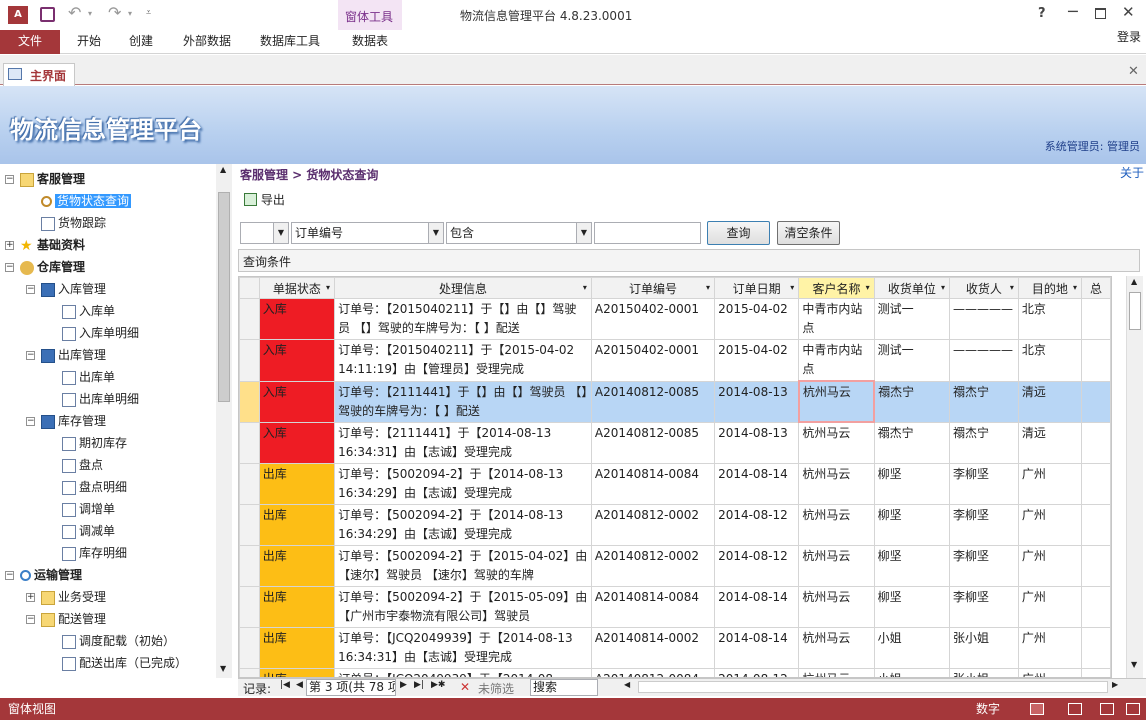 This screenshot has height=720, width=1146. Describe the element at coordinates (836, 288) in the screenshot. I see `col-header-customer: 客户名称 ▾` at that location.